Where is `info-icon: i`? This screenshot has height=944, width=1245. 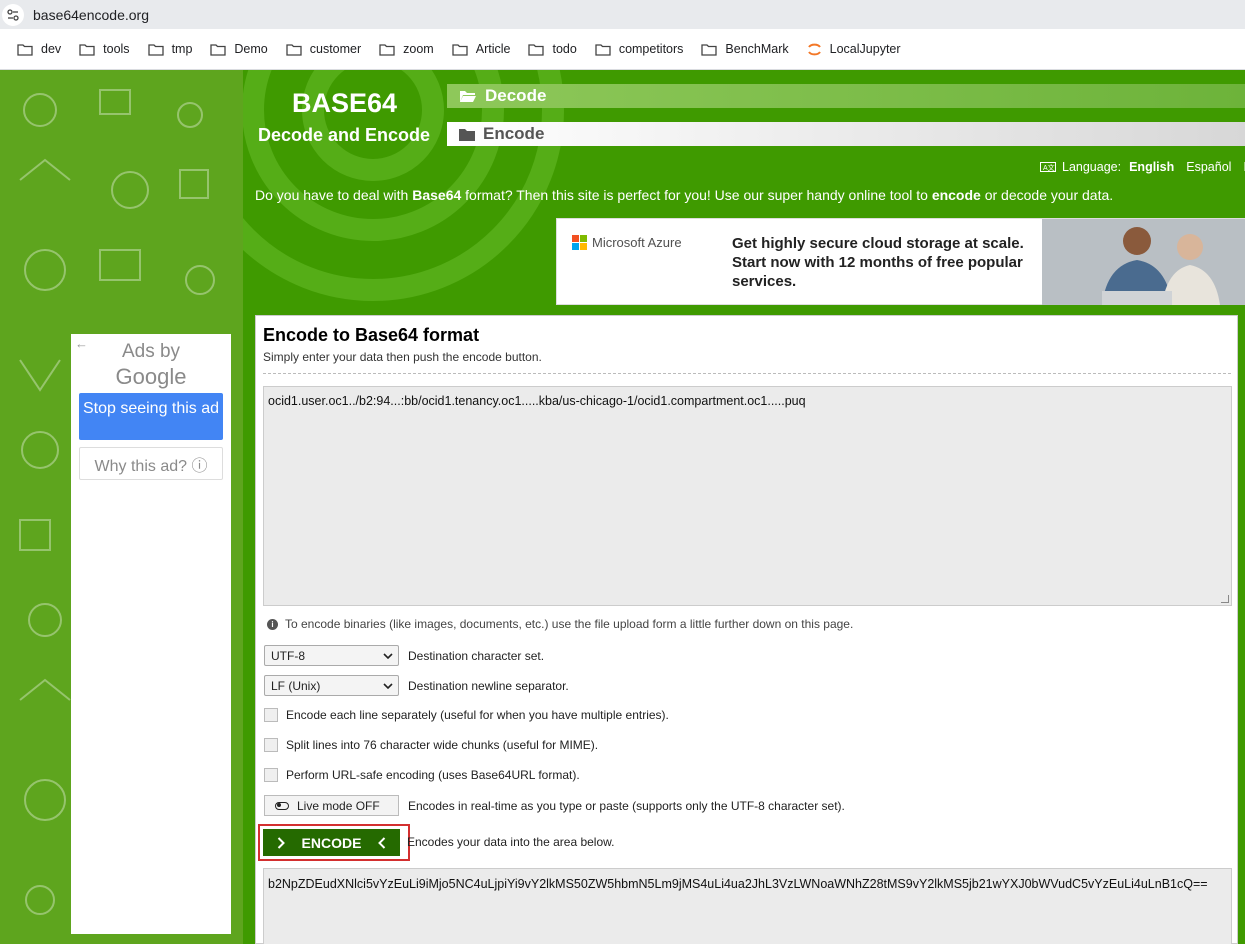 info-icon: i is located at coordinates (272, 624).